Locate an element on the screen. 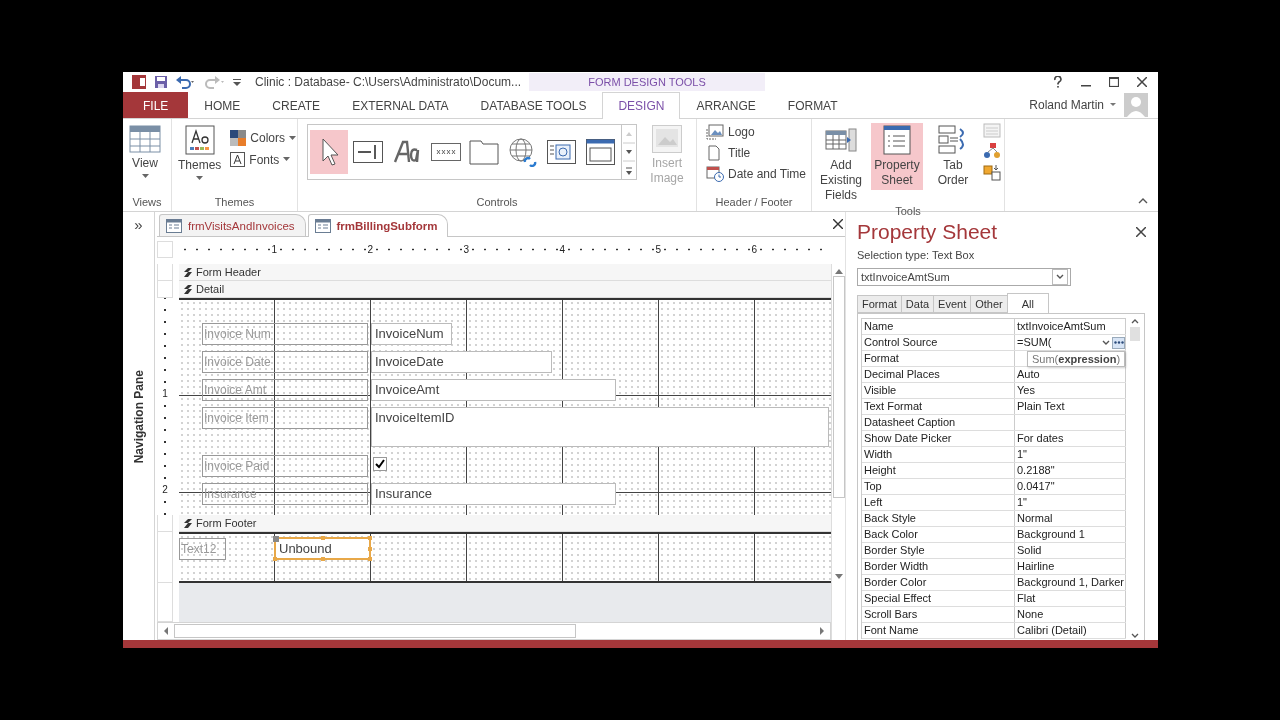  selection-type-text: Selection type: Text Box is located at coordinates (916, 255).